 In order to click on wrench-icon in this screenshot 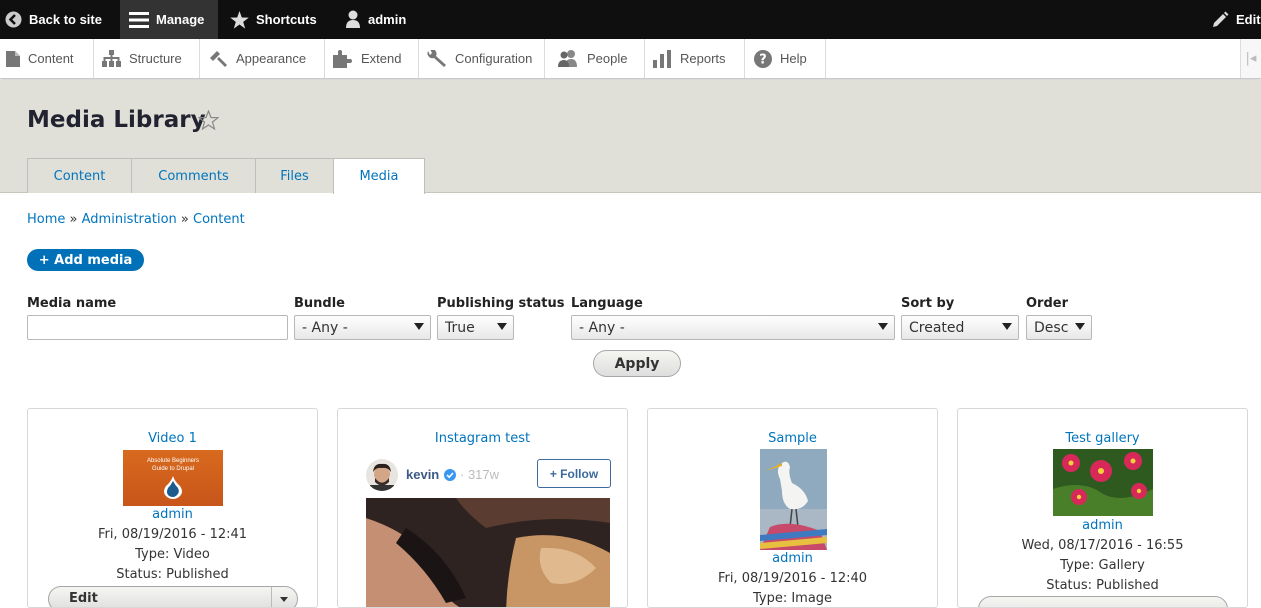, I will do `click(436, 58)`.